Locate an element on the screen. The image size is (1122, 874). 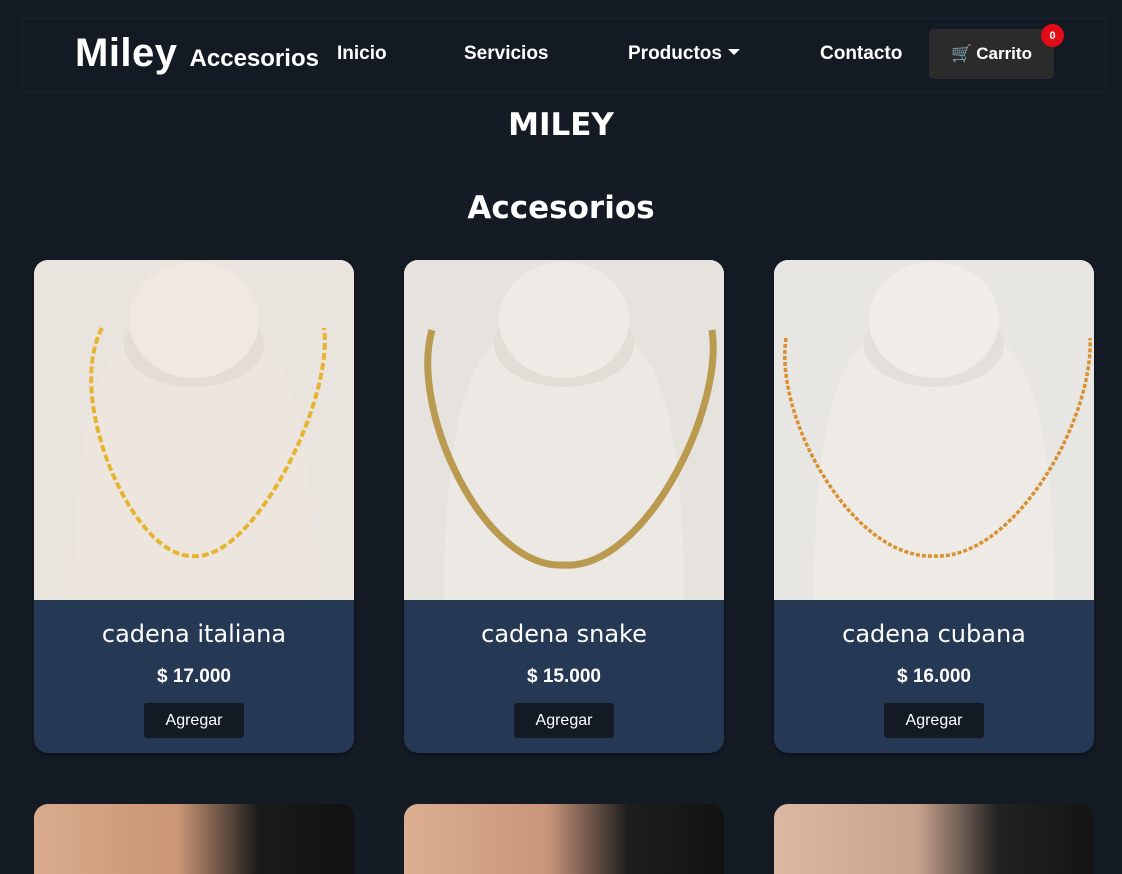
product-price: $ 16.000 is located at coordinates (934, 676).